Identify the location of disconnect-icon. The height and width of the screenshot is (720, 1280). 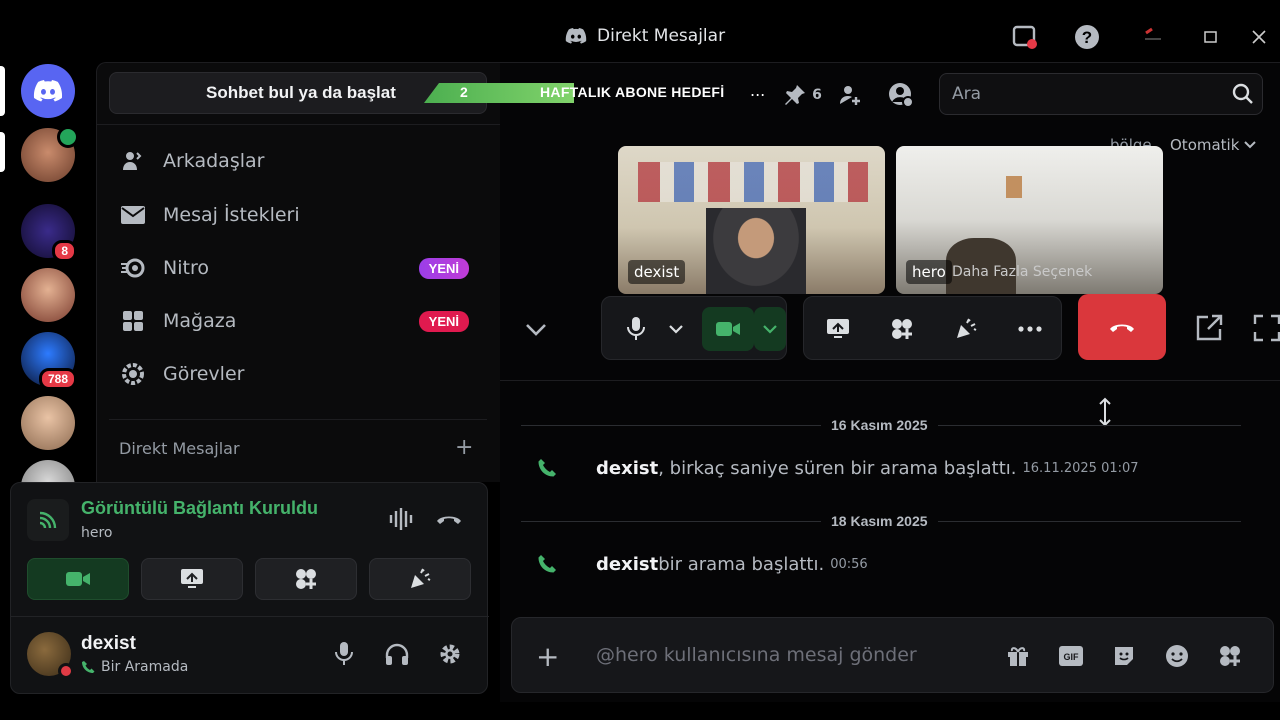
(449, 521).